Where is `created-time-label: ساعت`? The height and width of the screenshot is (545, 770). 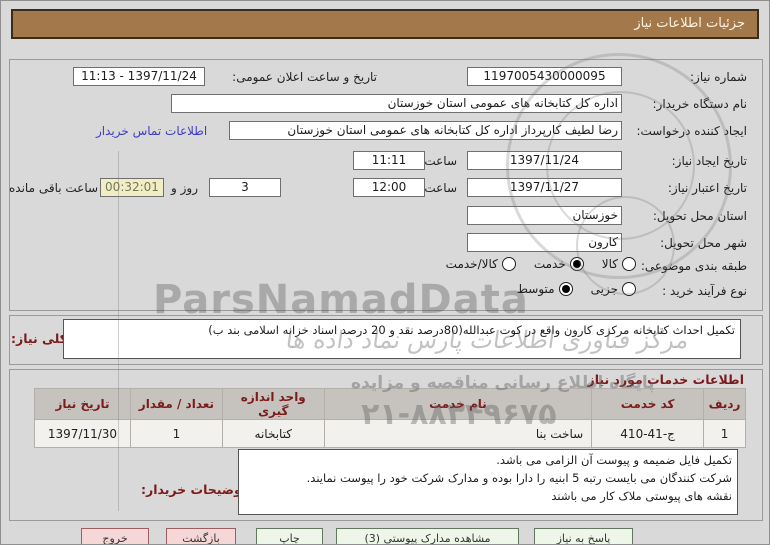
created-time-label: ساعت is located at coordinates (440, 161).